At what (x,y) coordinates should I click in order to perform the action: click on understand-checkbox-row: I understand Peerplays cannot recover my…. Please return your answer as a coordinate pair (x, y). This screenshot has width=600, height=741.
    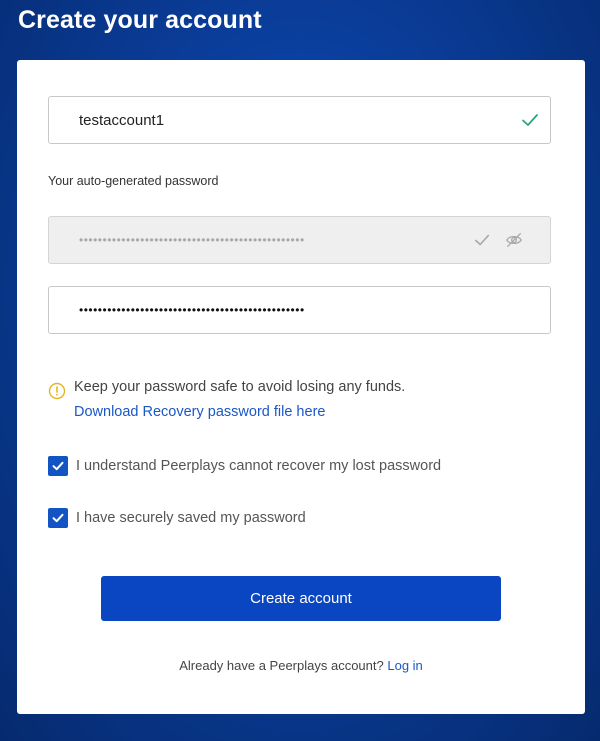
    Looking at the image, I should click on (244, 466).